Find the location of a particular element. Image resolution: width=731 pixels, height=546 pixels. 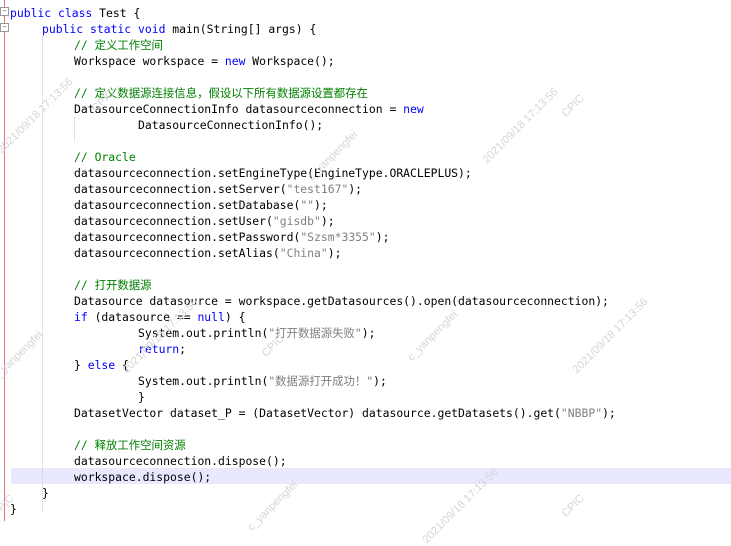

code-comment: // Oracle is located at coordinates (105, 157).